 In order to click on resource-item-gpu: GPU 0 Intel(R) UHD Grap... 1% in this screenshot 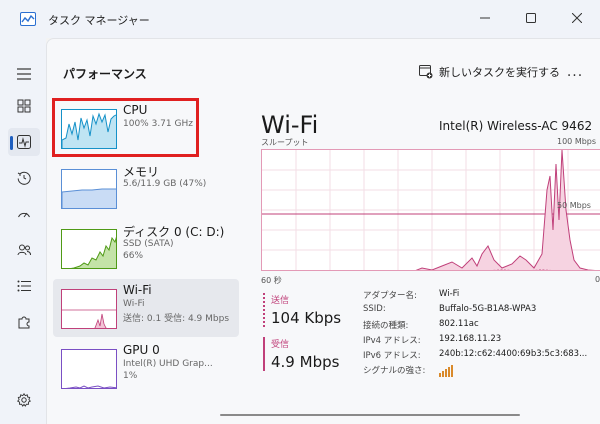, I will do `click(146, 368)`.